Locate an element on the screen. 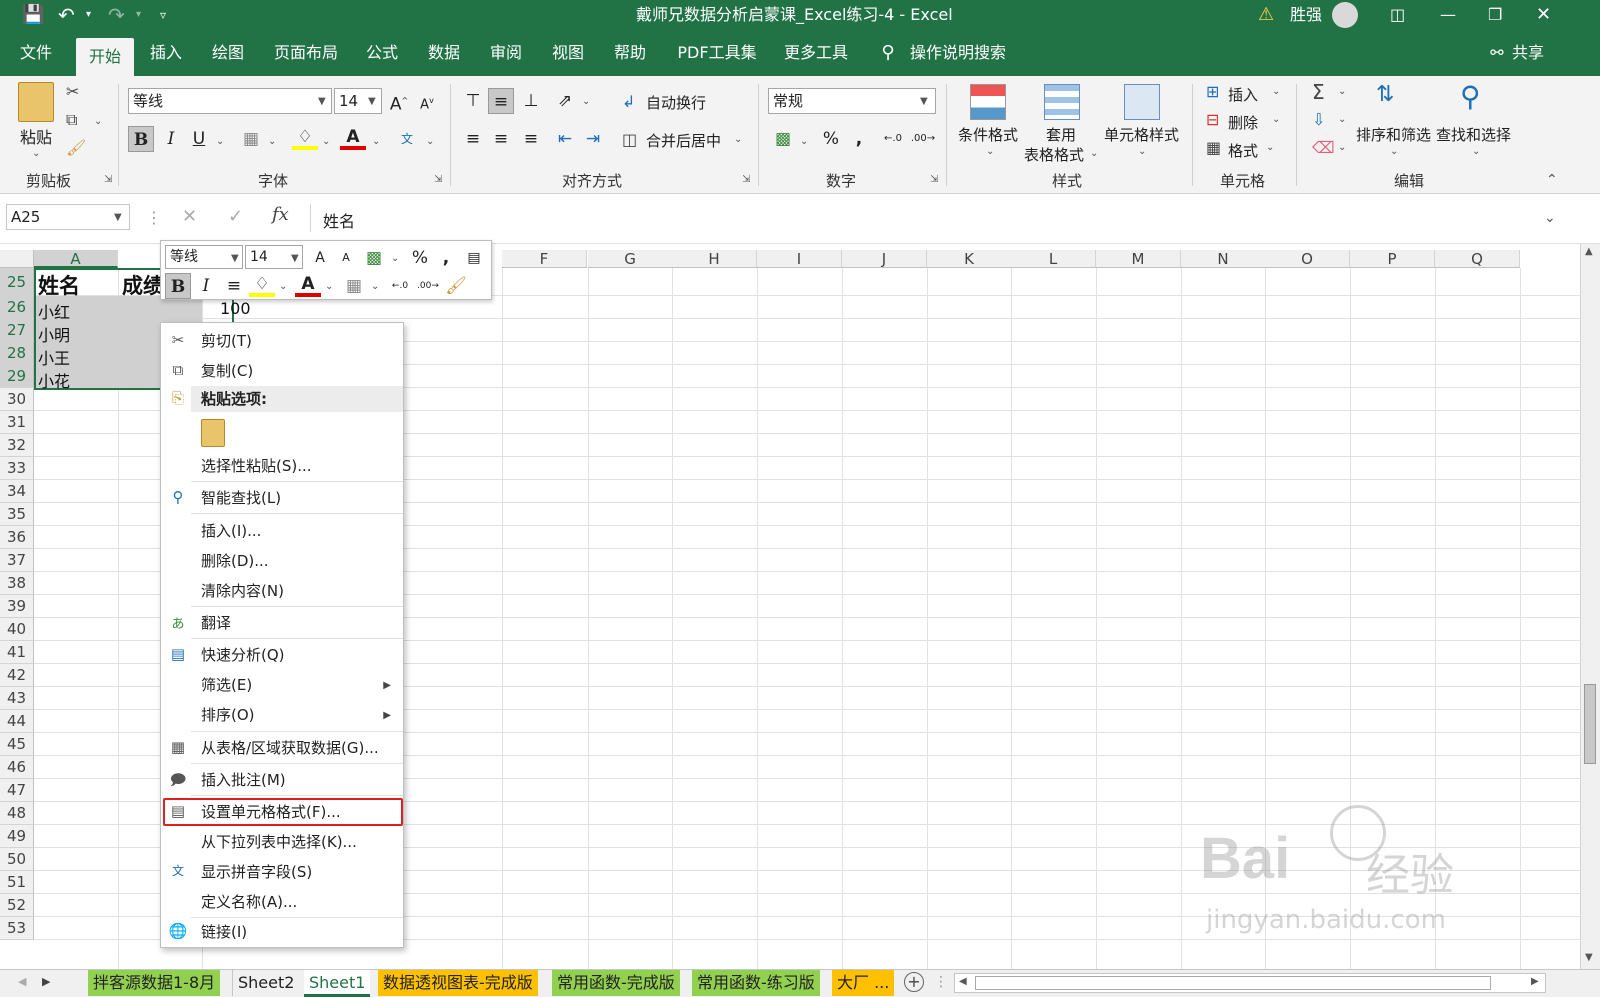 Image resolution: width=1600 pixels, height=997 pixels. tab-insert: 插入 is located at coordinates (166, 53).